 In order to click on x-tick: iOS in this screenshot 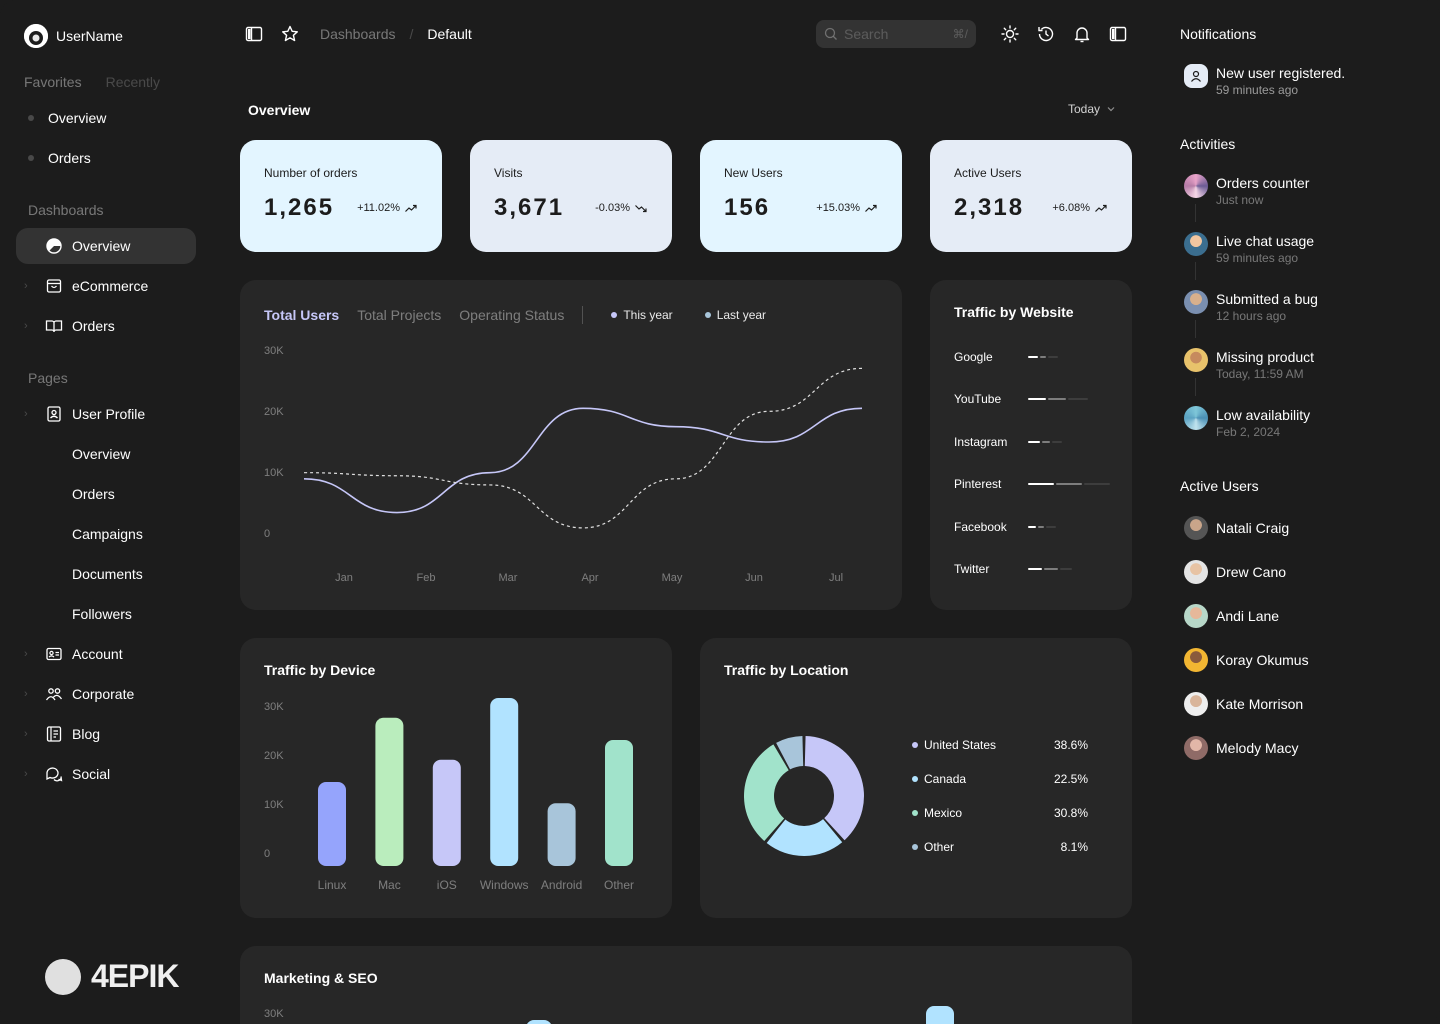, I will do `click(447, 885)`.